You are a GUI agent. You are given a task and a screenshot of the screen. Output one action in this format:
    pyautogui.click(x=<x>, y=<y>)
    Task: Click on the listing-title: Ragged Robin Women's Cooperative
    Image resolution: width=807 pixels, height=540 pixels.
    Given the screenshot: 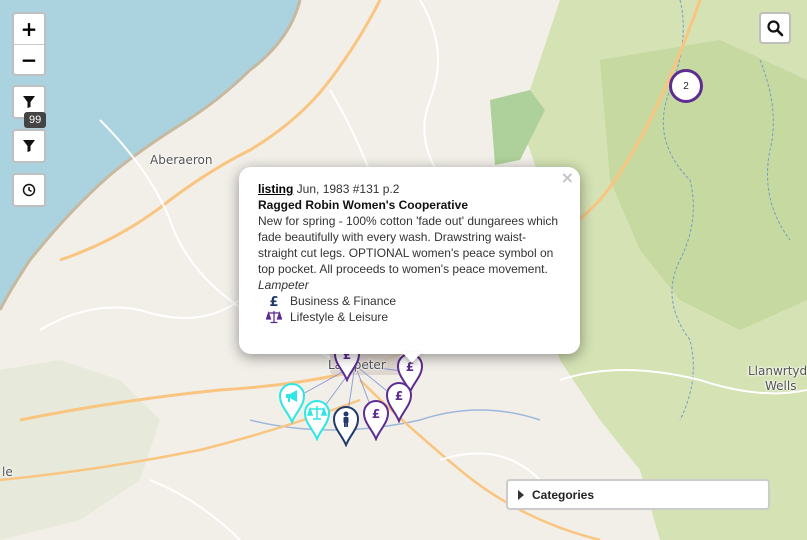 What is the action you would take?
    pyautogui.click(x=363, y=205)
    